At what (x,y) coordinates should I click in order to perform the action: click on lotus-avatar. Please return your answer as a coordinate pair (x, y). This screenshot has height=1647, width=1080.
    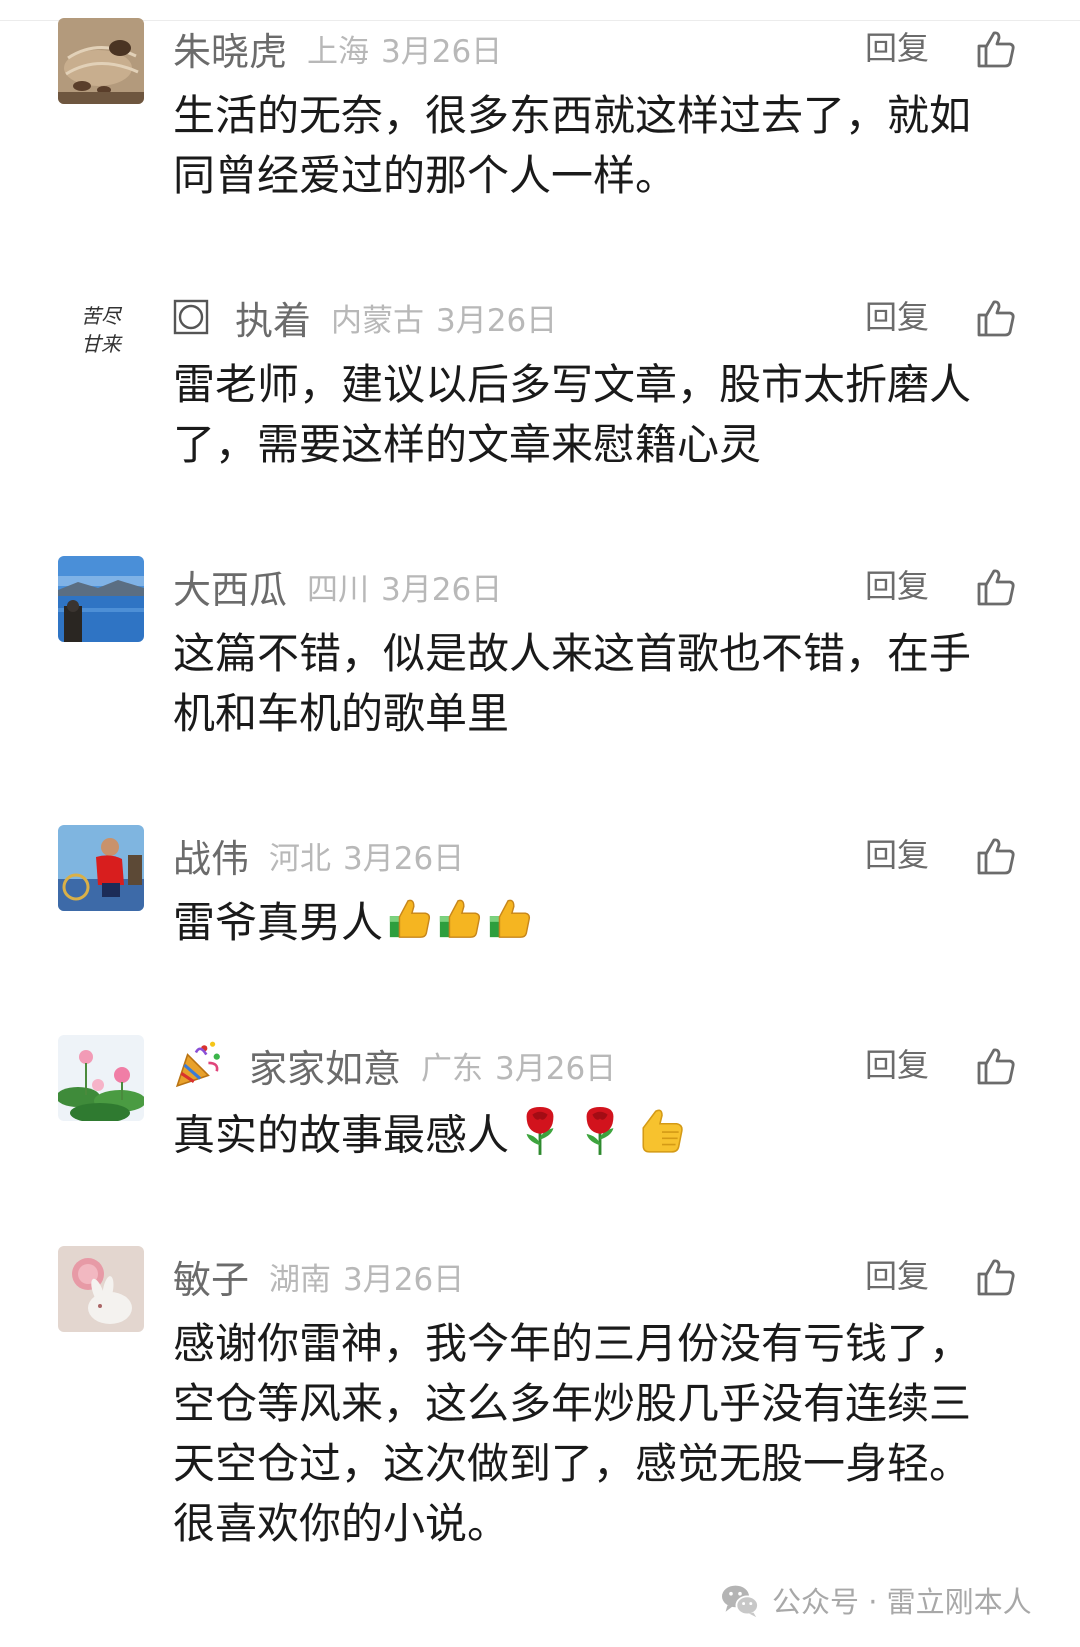
    Looking at the image, I should click on (101, 1078).